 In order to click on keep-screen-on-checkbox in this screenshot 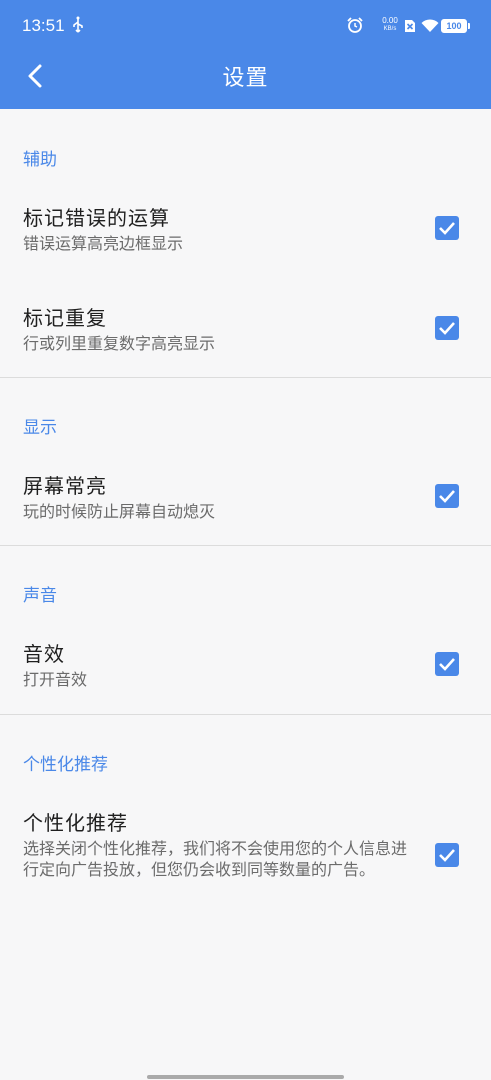, I will do `click(447, 496)`.